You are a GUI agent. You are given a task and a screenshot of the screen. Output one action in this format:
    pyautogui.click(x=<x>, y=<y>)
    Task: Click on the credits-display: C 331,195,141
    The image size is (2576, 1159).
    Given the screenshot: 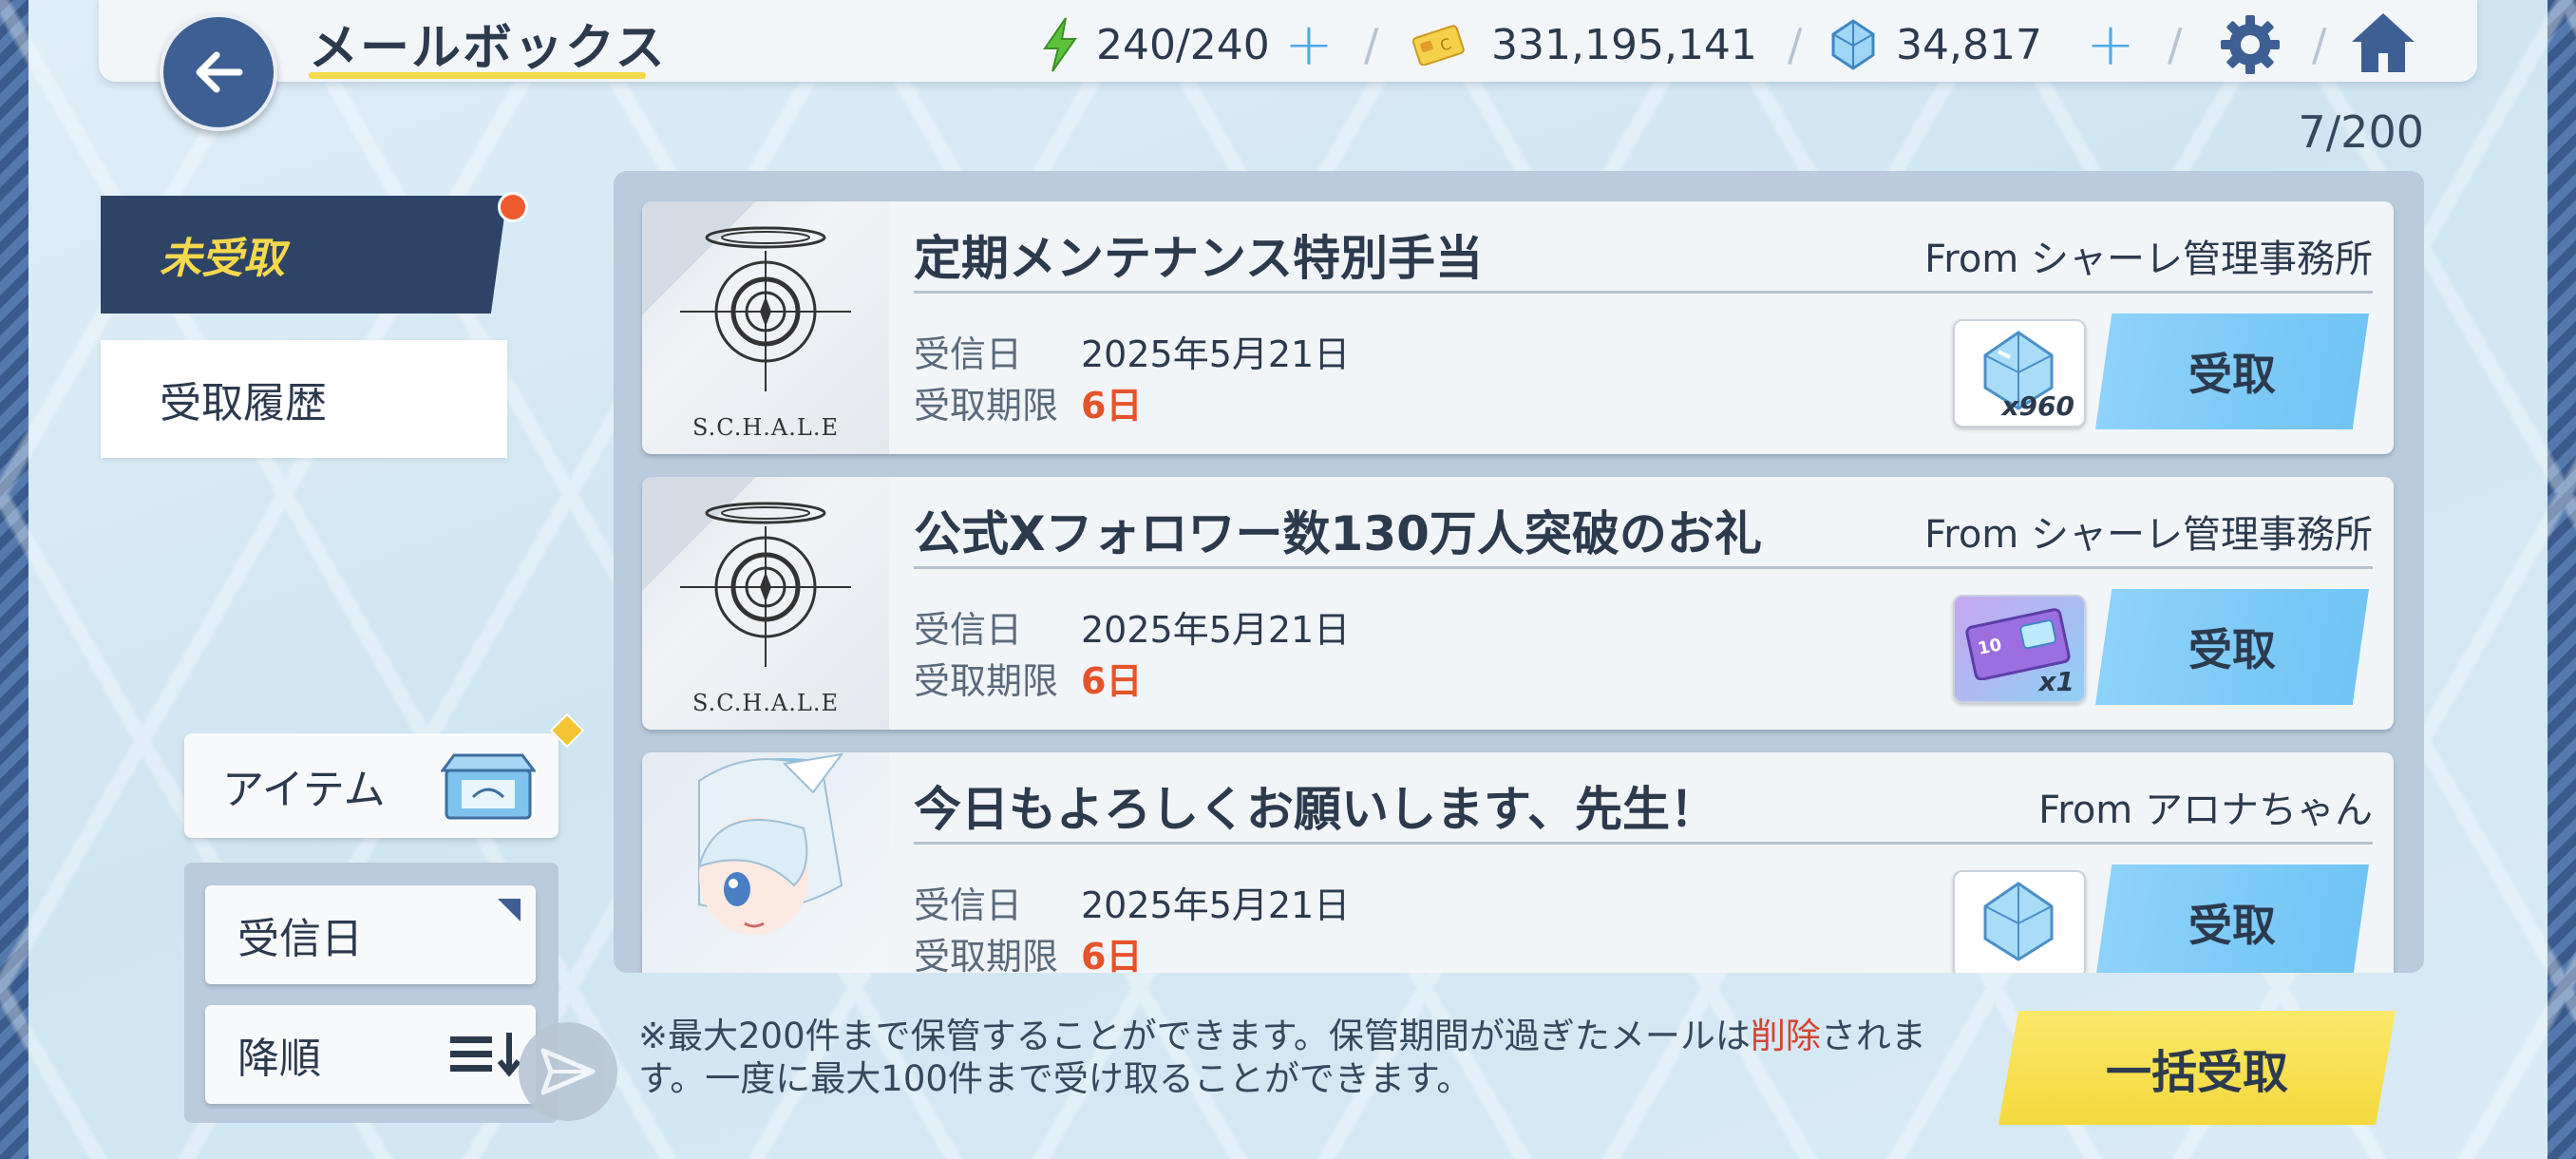 What is the action you would take?
    pyautogui.click(x=1584, y=44)
    